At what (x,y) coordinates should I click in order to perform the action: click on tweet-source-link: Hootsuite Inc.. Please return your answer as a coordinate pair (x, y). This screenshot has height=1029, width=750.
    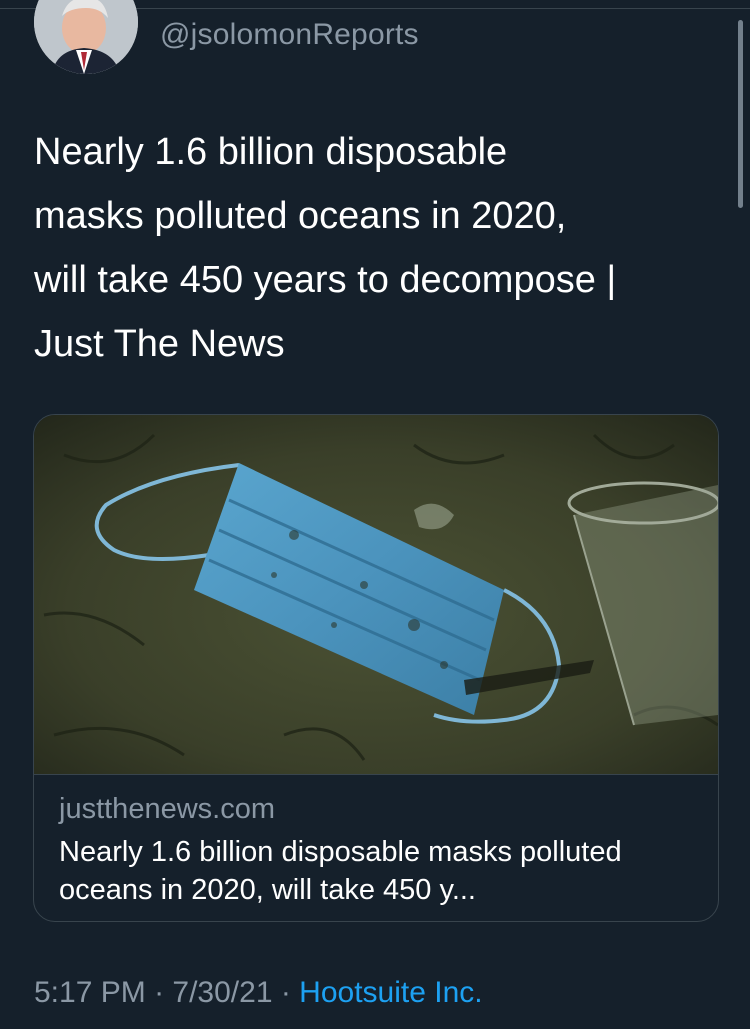
    Looking at the image, I should click on (390, 992).